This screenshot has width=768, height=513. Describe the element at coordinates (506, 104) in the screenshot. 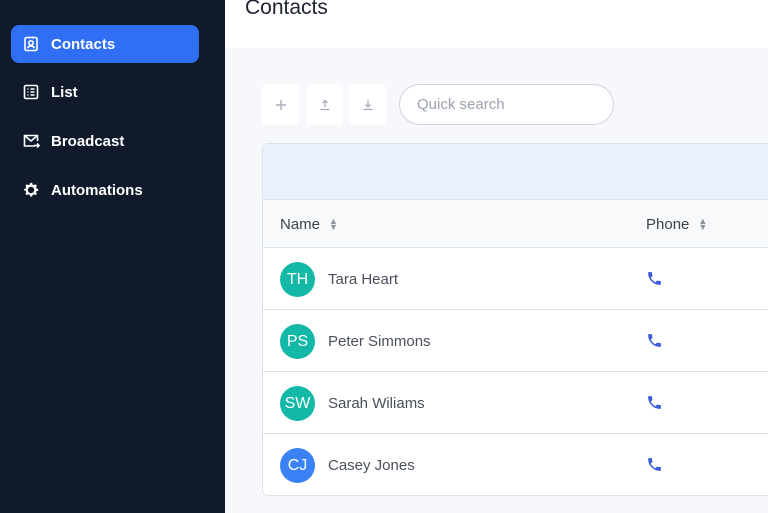

I see `quick-search-input` at that location.